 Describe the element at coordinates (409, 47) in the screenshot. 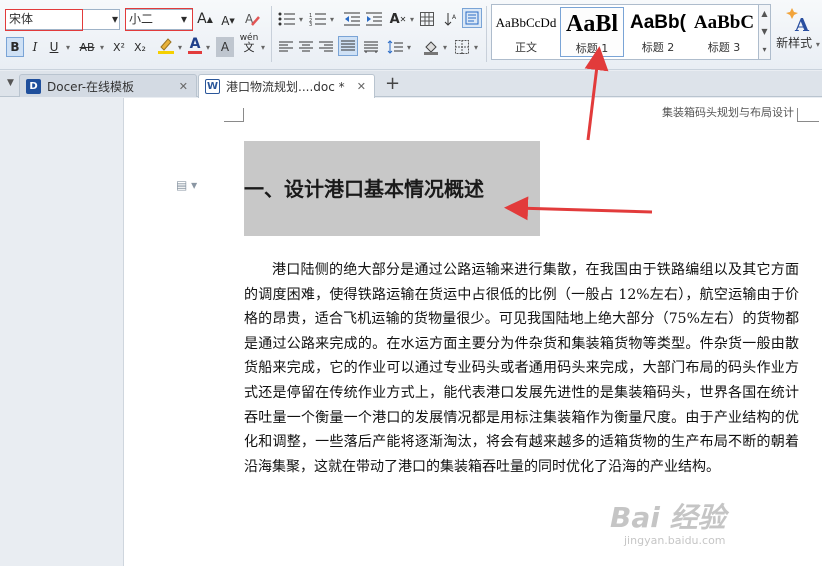

I see `line-spacing-dropdown-icon: ▾` at that location.